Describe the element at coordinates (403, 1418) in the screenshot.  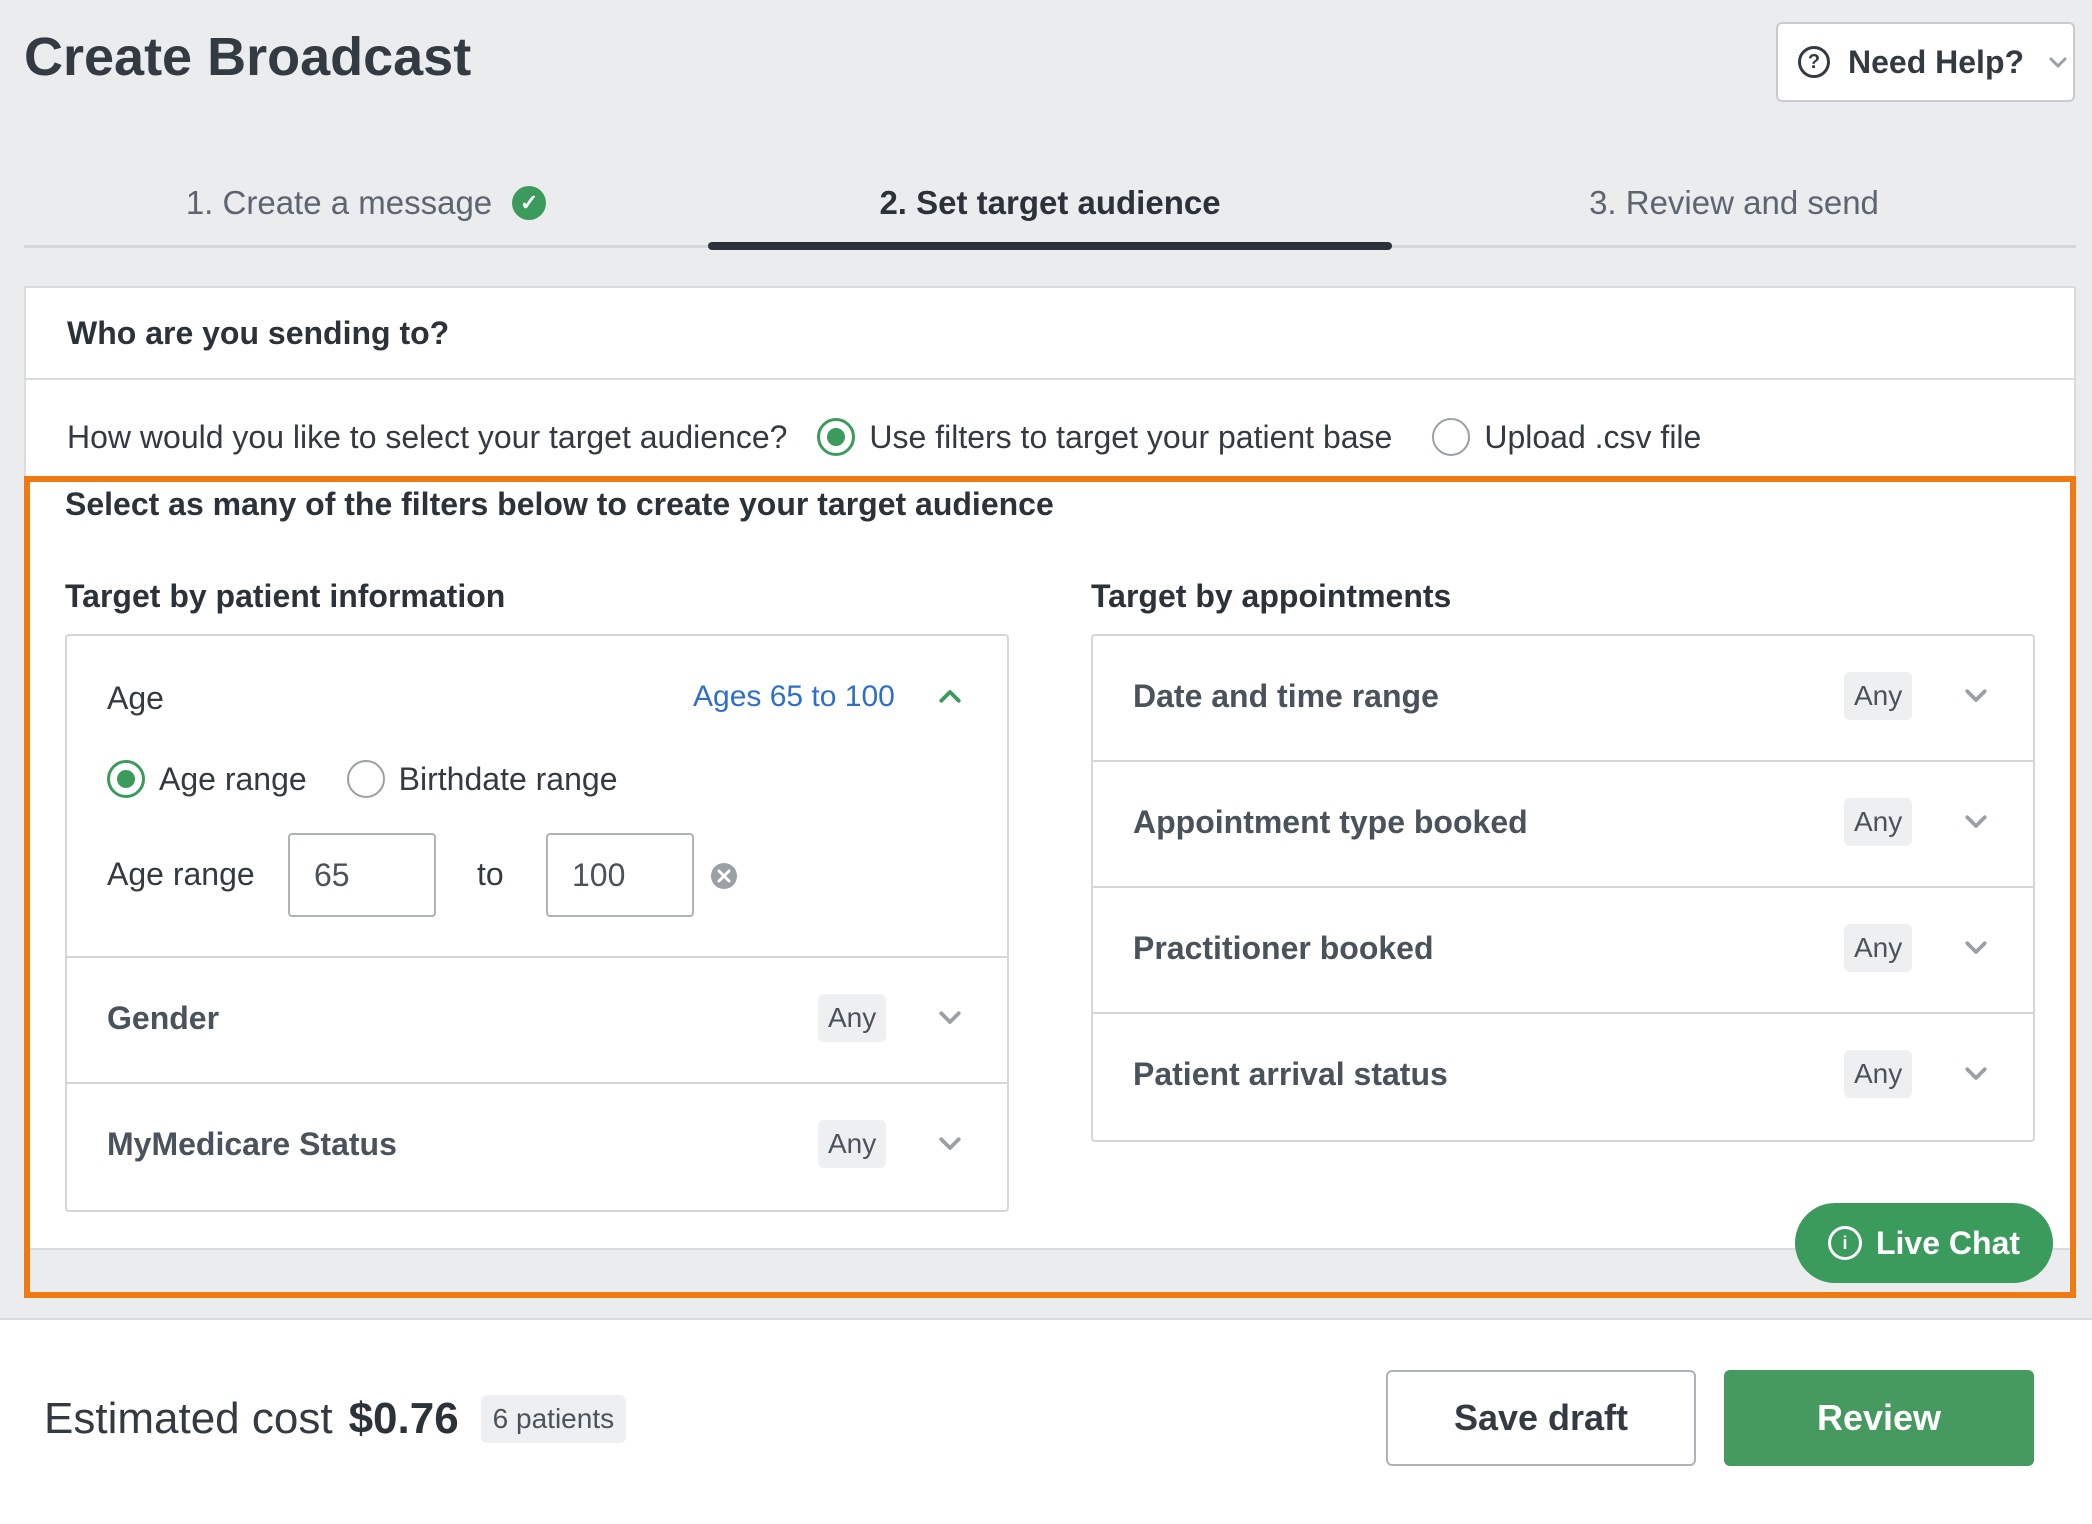
I see `cost-value: $0.76` at that location.